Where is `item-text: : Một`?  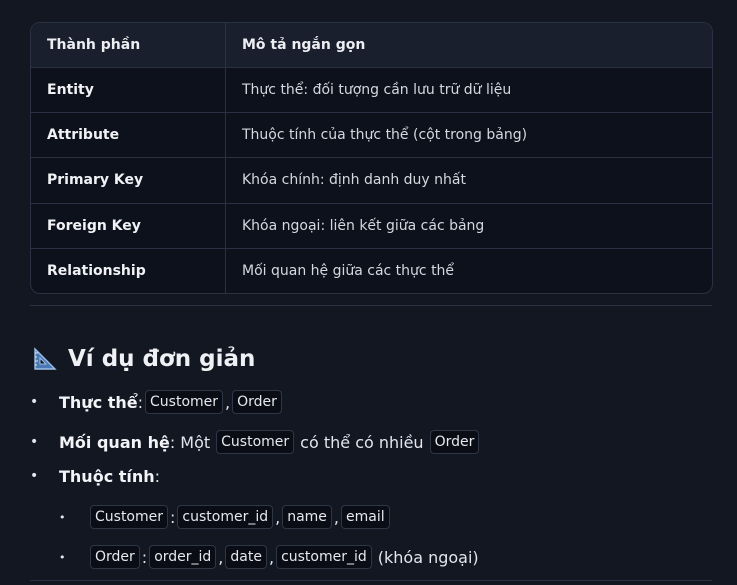 item-text: : Một is located at coordinates (190, 442).